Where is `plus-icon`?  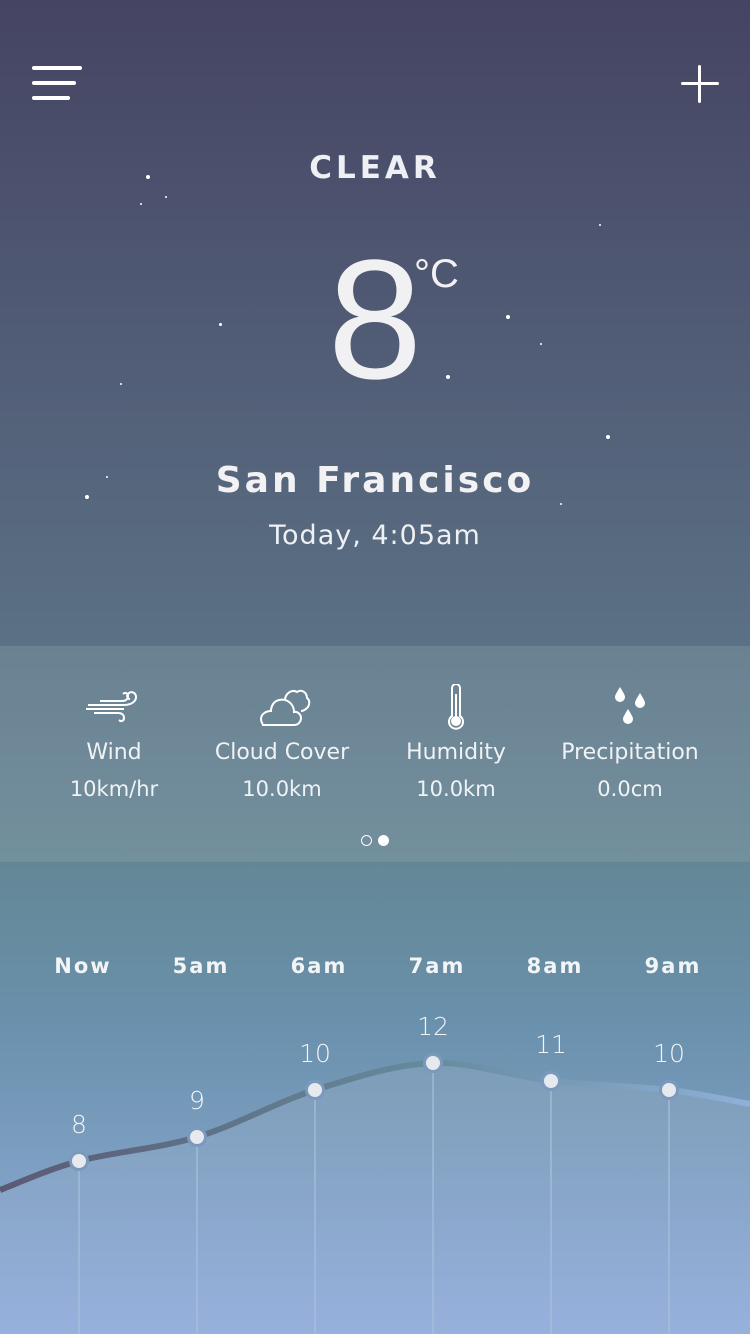 plus-icon is located at coordinates (700, 84).